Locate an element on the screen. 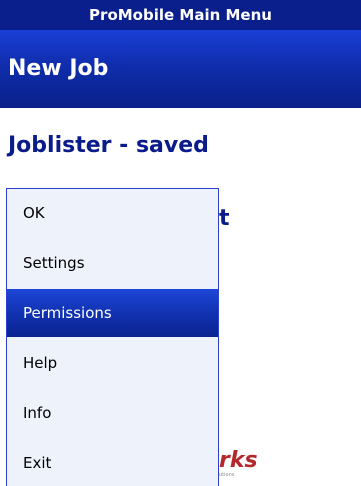 Image resolution: width=361 pixels, height=486 pixels. app-title: ProMobile Main Menu is located at coordinates (180, 15).